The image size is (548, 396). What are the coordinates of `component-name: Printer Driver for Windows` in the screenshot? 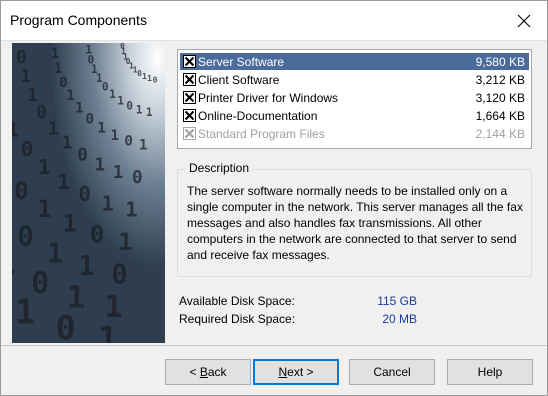 It's located at (268, 97).